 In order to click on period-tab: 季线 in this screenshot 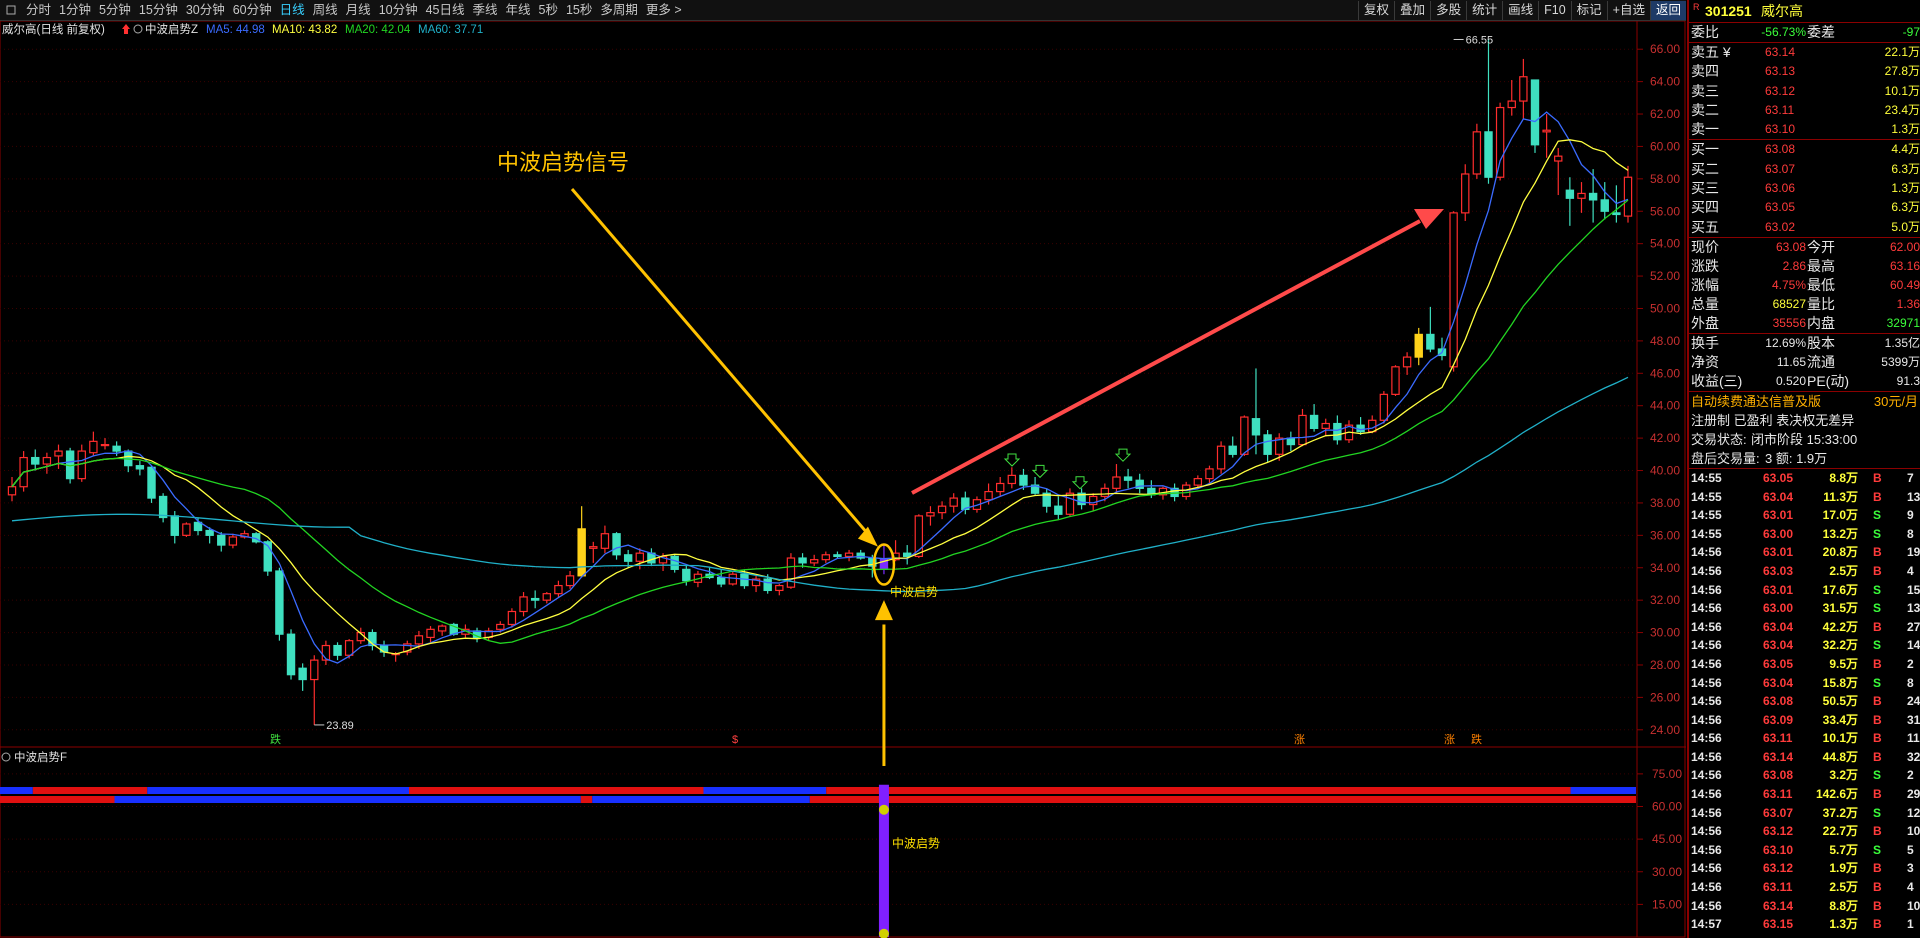, I will do `click(485, 10)`.